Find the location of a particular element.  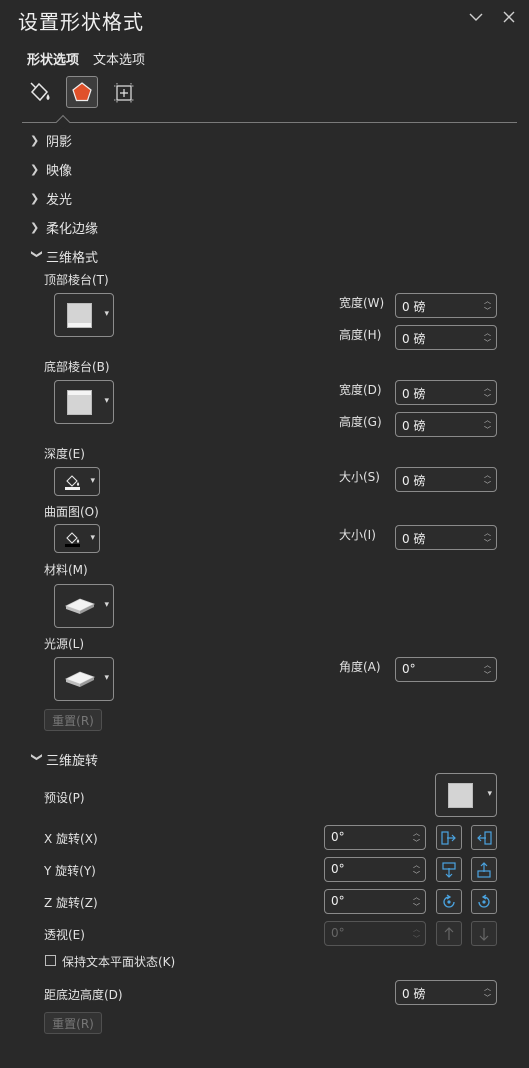

depth-size-value: 0 磅 is located at coordinates (414, 481).